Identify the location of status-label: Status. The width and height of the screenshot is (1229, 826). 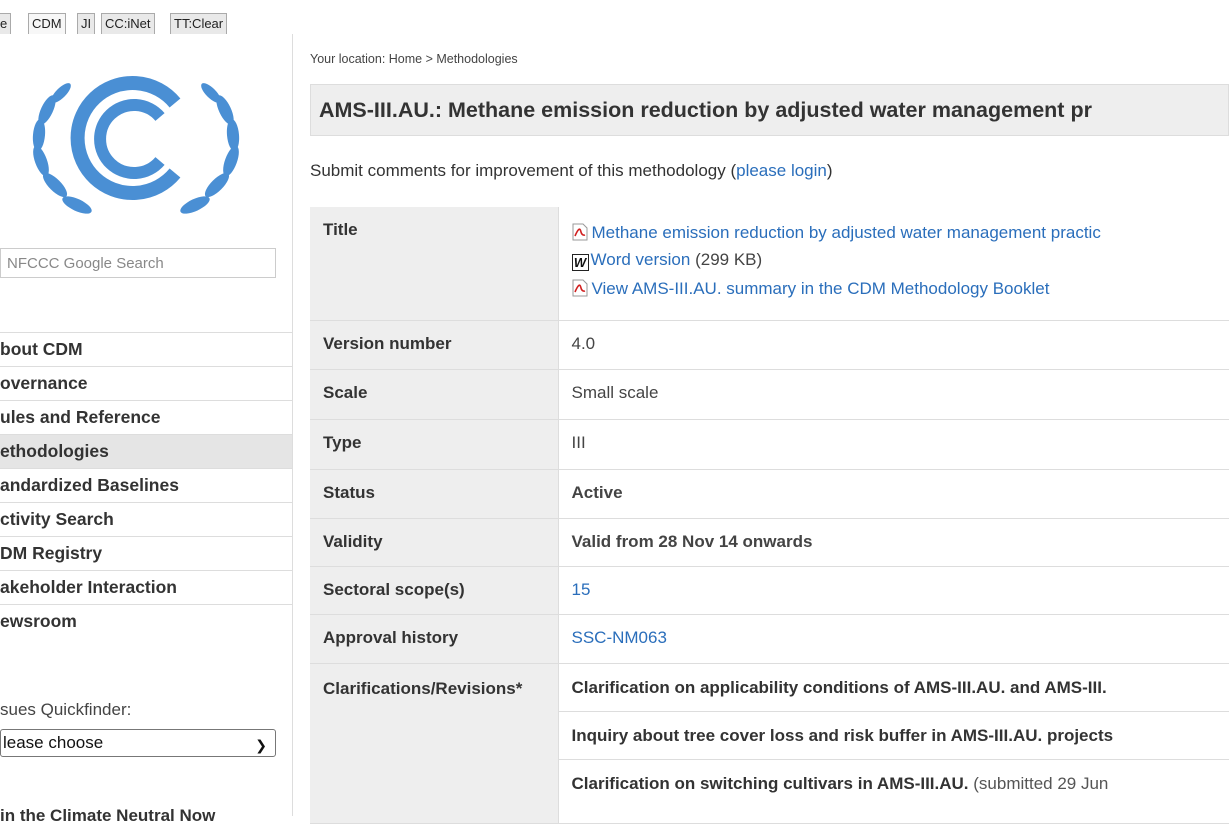
(434, 493).